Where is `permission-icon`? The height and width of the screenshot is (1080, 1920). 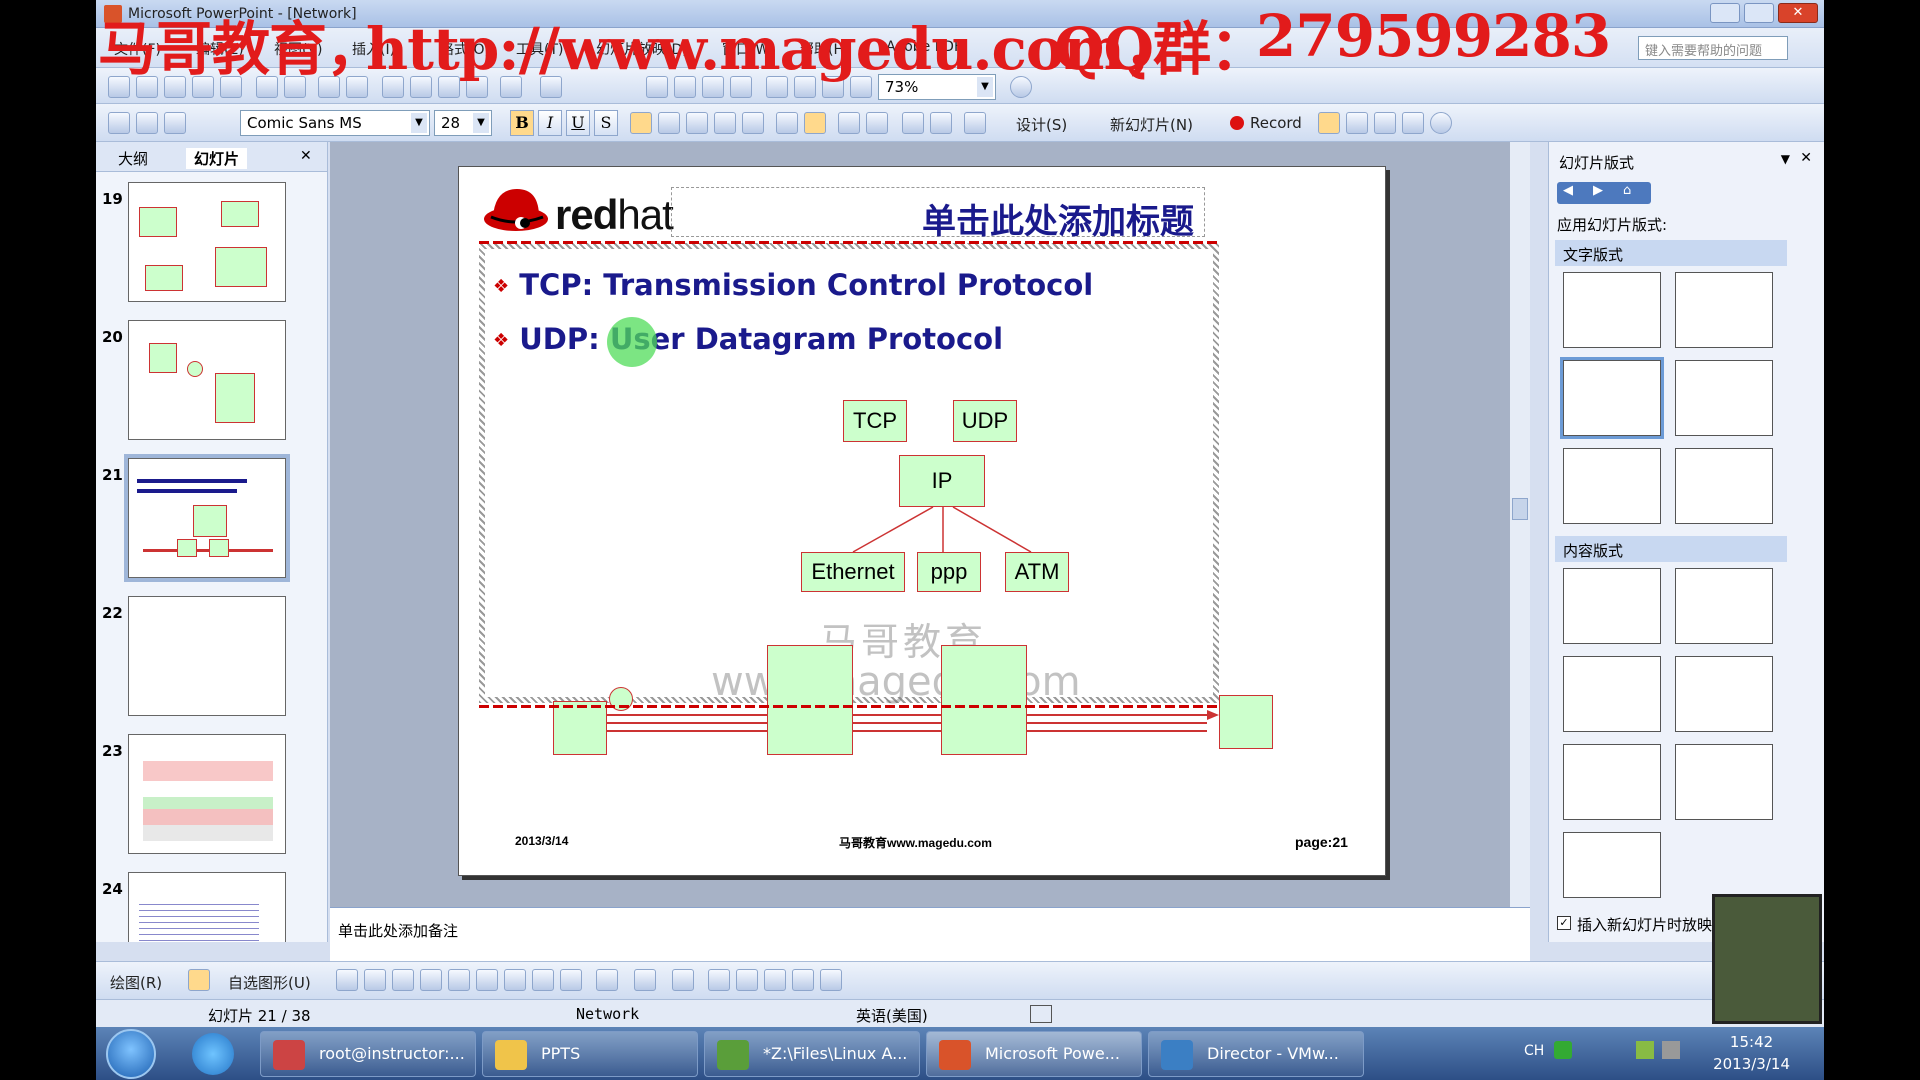
permission-icon is located at coordinates (203, 87).